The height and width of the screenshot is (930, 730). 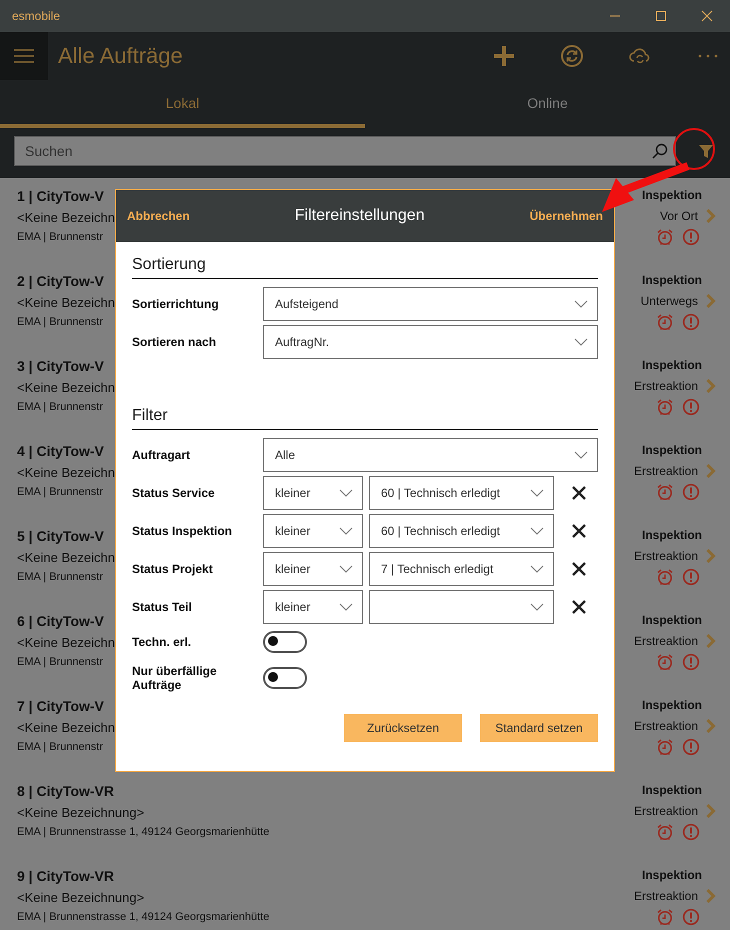 I want to click on order-title: 9 | CityTow-VR, so click(x=66, y=876).